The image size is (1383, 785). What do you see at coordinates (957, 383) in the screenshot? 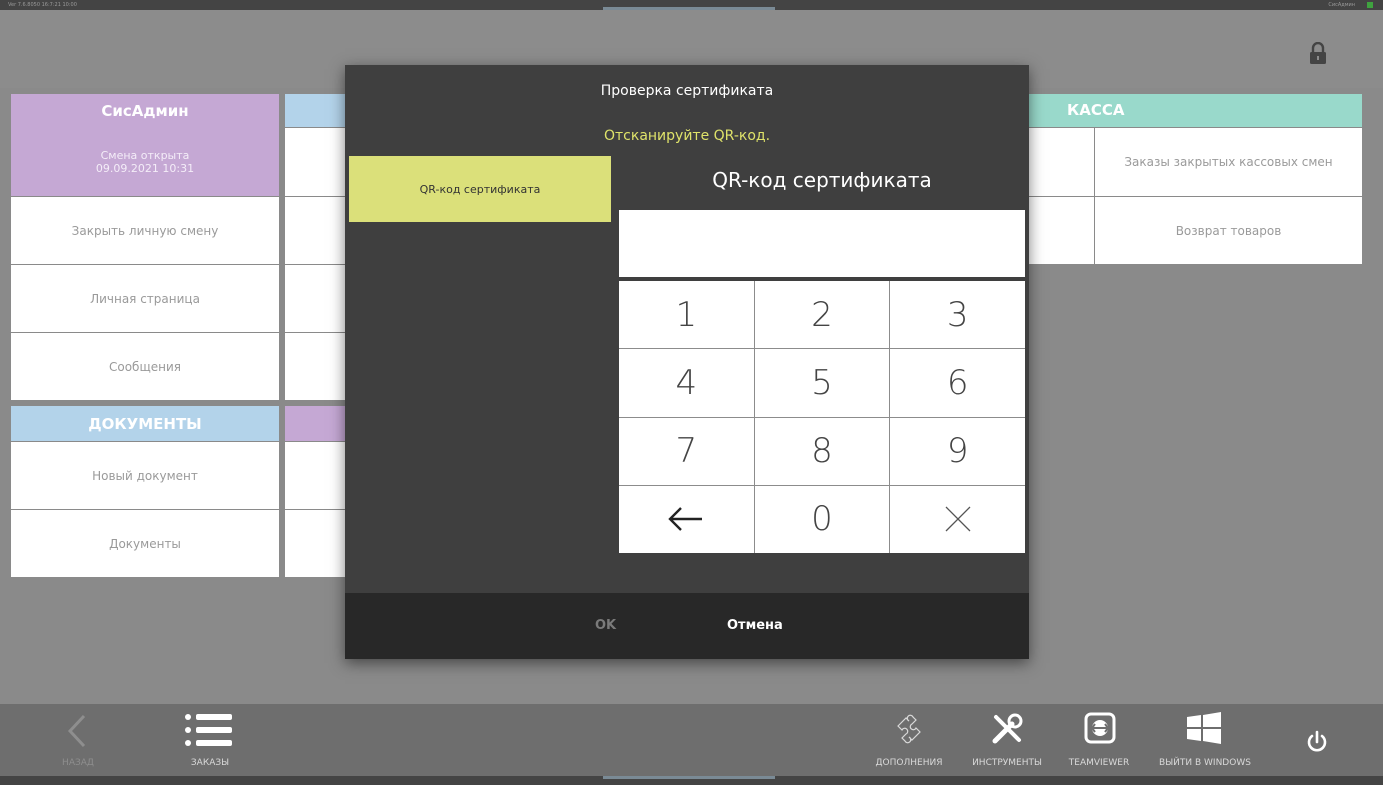
I see `key-6: 6` at bounding box center [957, 383].